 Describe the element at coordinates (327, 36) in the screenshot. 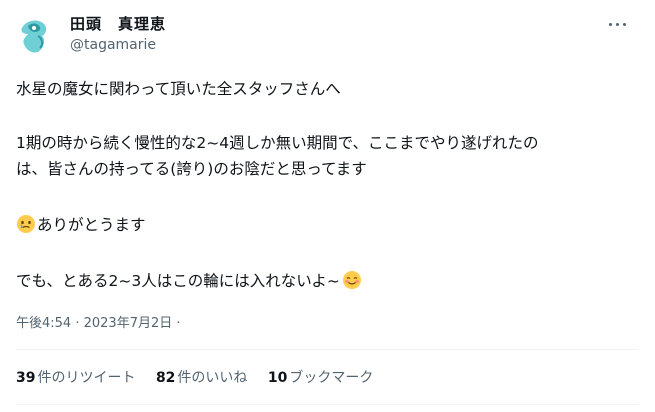

I see `tweet-header: 田頭 真理恵 @tagamarie` at that location.